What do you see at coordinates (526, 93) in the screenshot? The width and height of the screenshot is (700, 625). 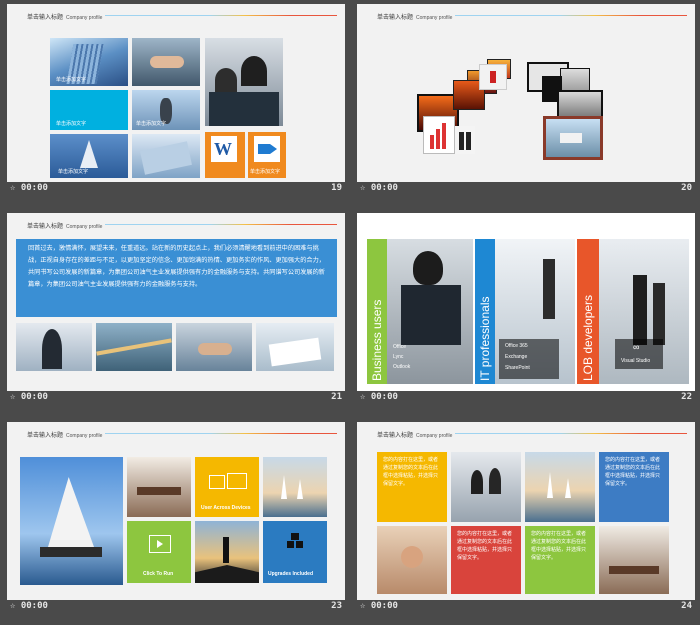 I see `slide-canvas: 单击输入标题 Company profile` at bounding box center [526, 93].